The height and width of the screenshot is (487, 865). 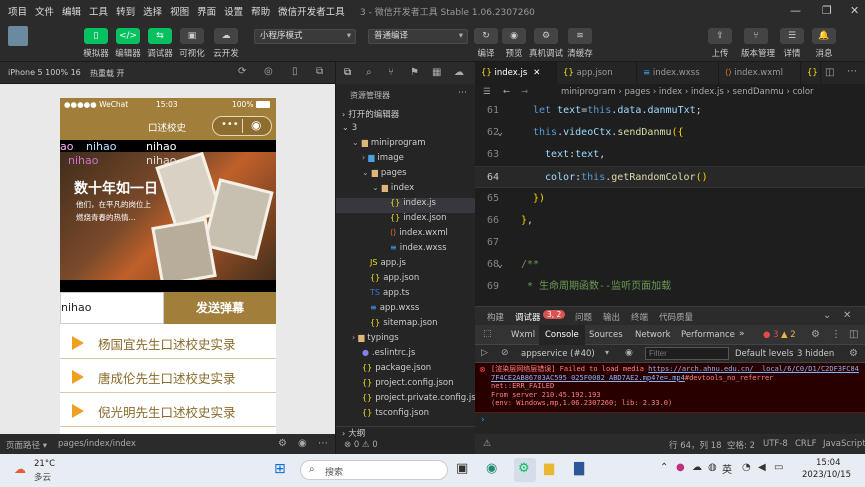 What do you see at coordinates (98, 11) in the screenshot?
I see `menu-item-tools: 工具` at bounding box center [98, 11].